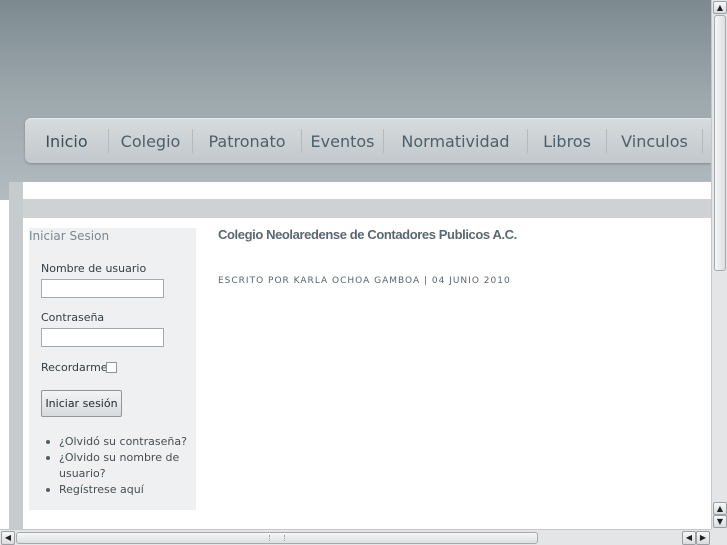 This screenshot has width=727, height=545. I want to click on nav-item-colegio: Colegio, so click(151, 141).